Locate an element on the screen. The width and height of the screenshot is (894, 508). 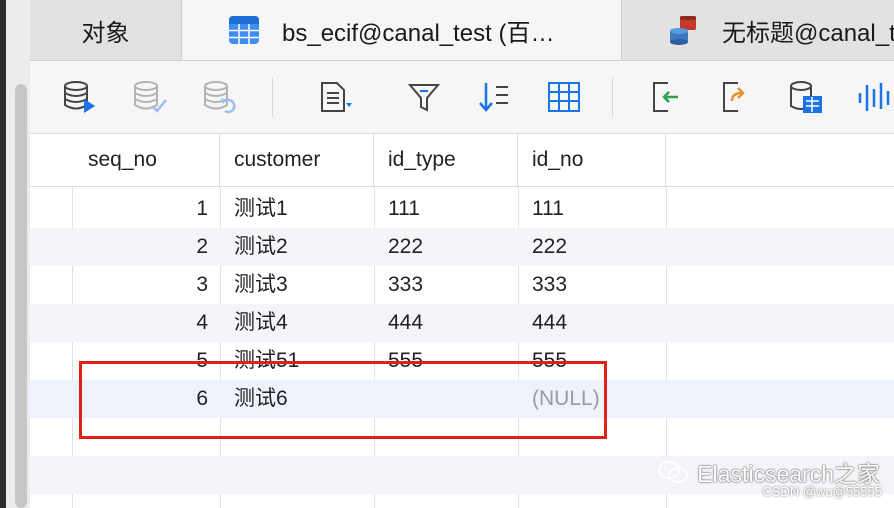
watermark-credit: CSDN @wu@55555 is located at coordinates (822, 491).